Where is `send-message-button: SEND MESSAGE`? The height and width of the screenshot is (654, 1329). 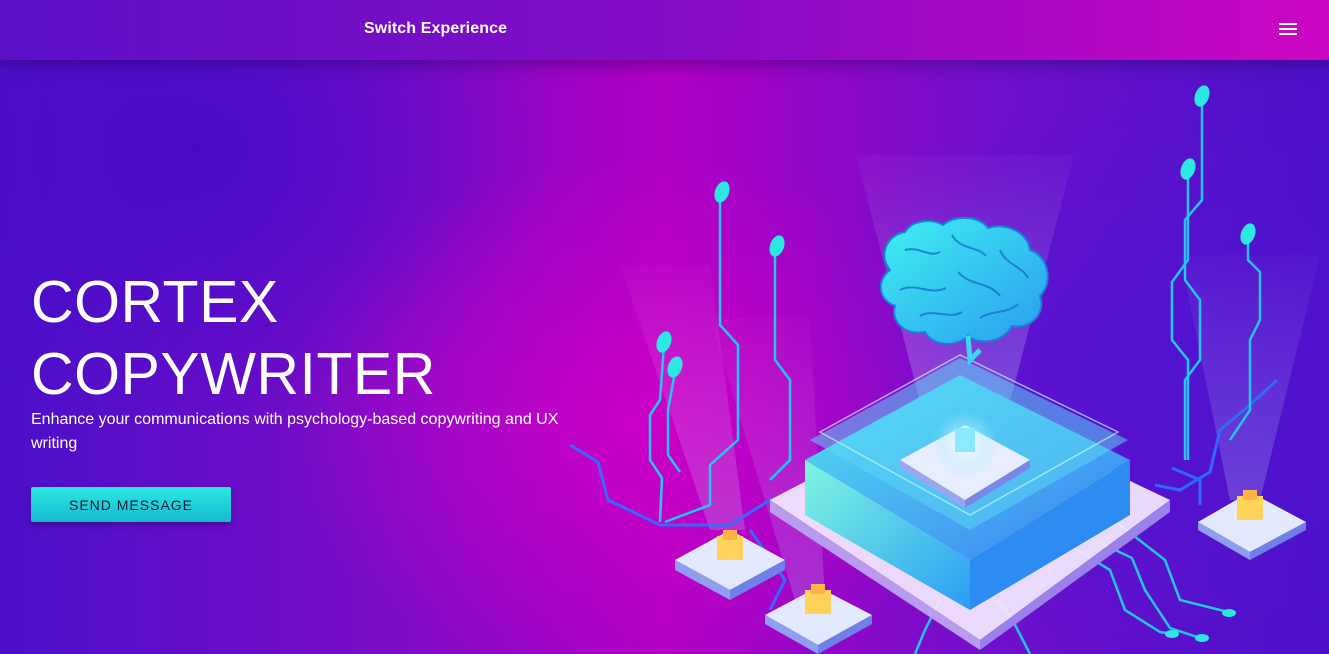 send-message-button: SEND MESSAGE is located at coordinates (131, 504).